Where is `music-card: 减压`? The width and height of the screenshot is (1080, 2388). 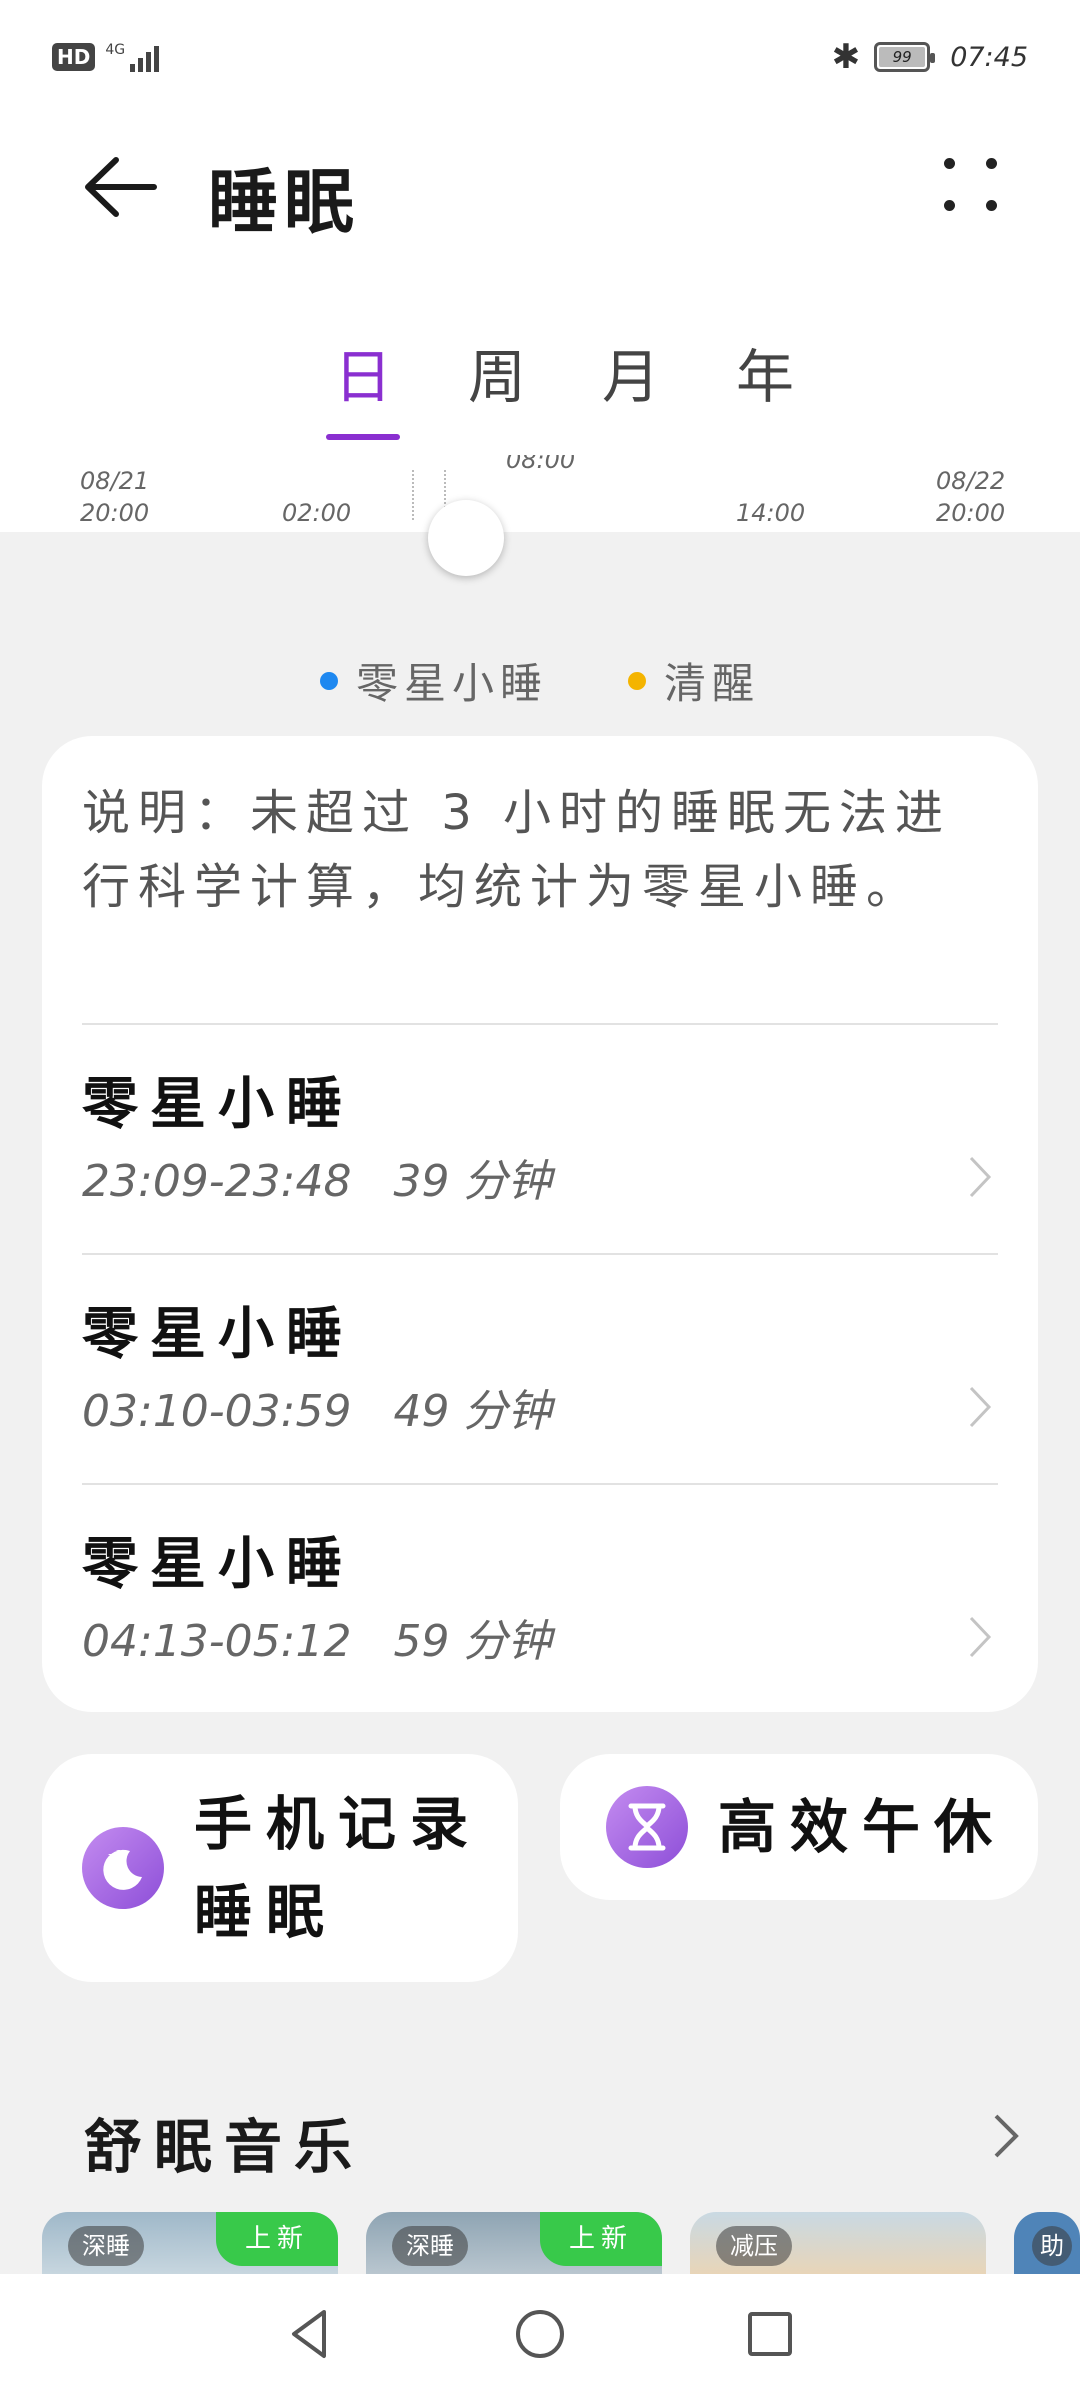 music-card: 减压 is located at coordinates (838, 2243).